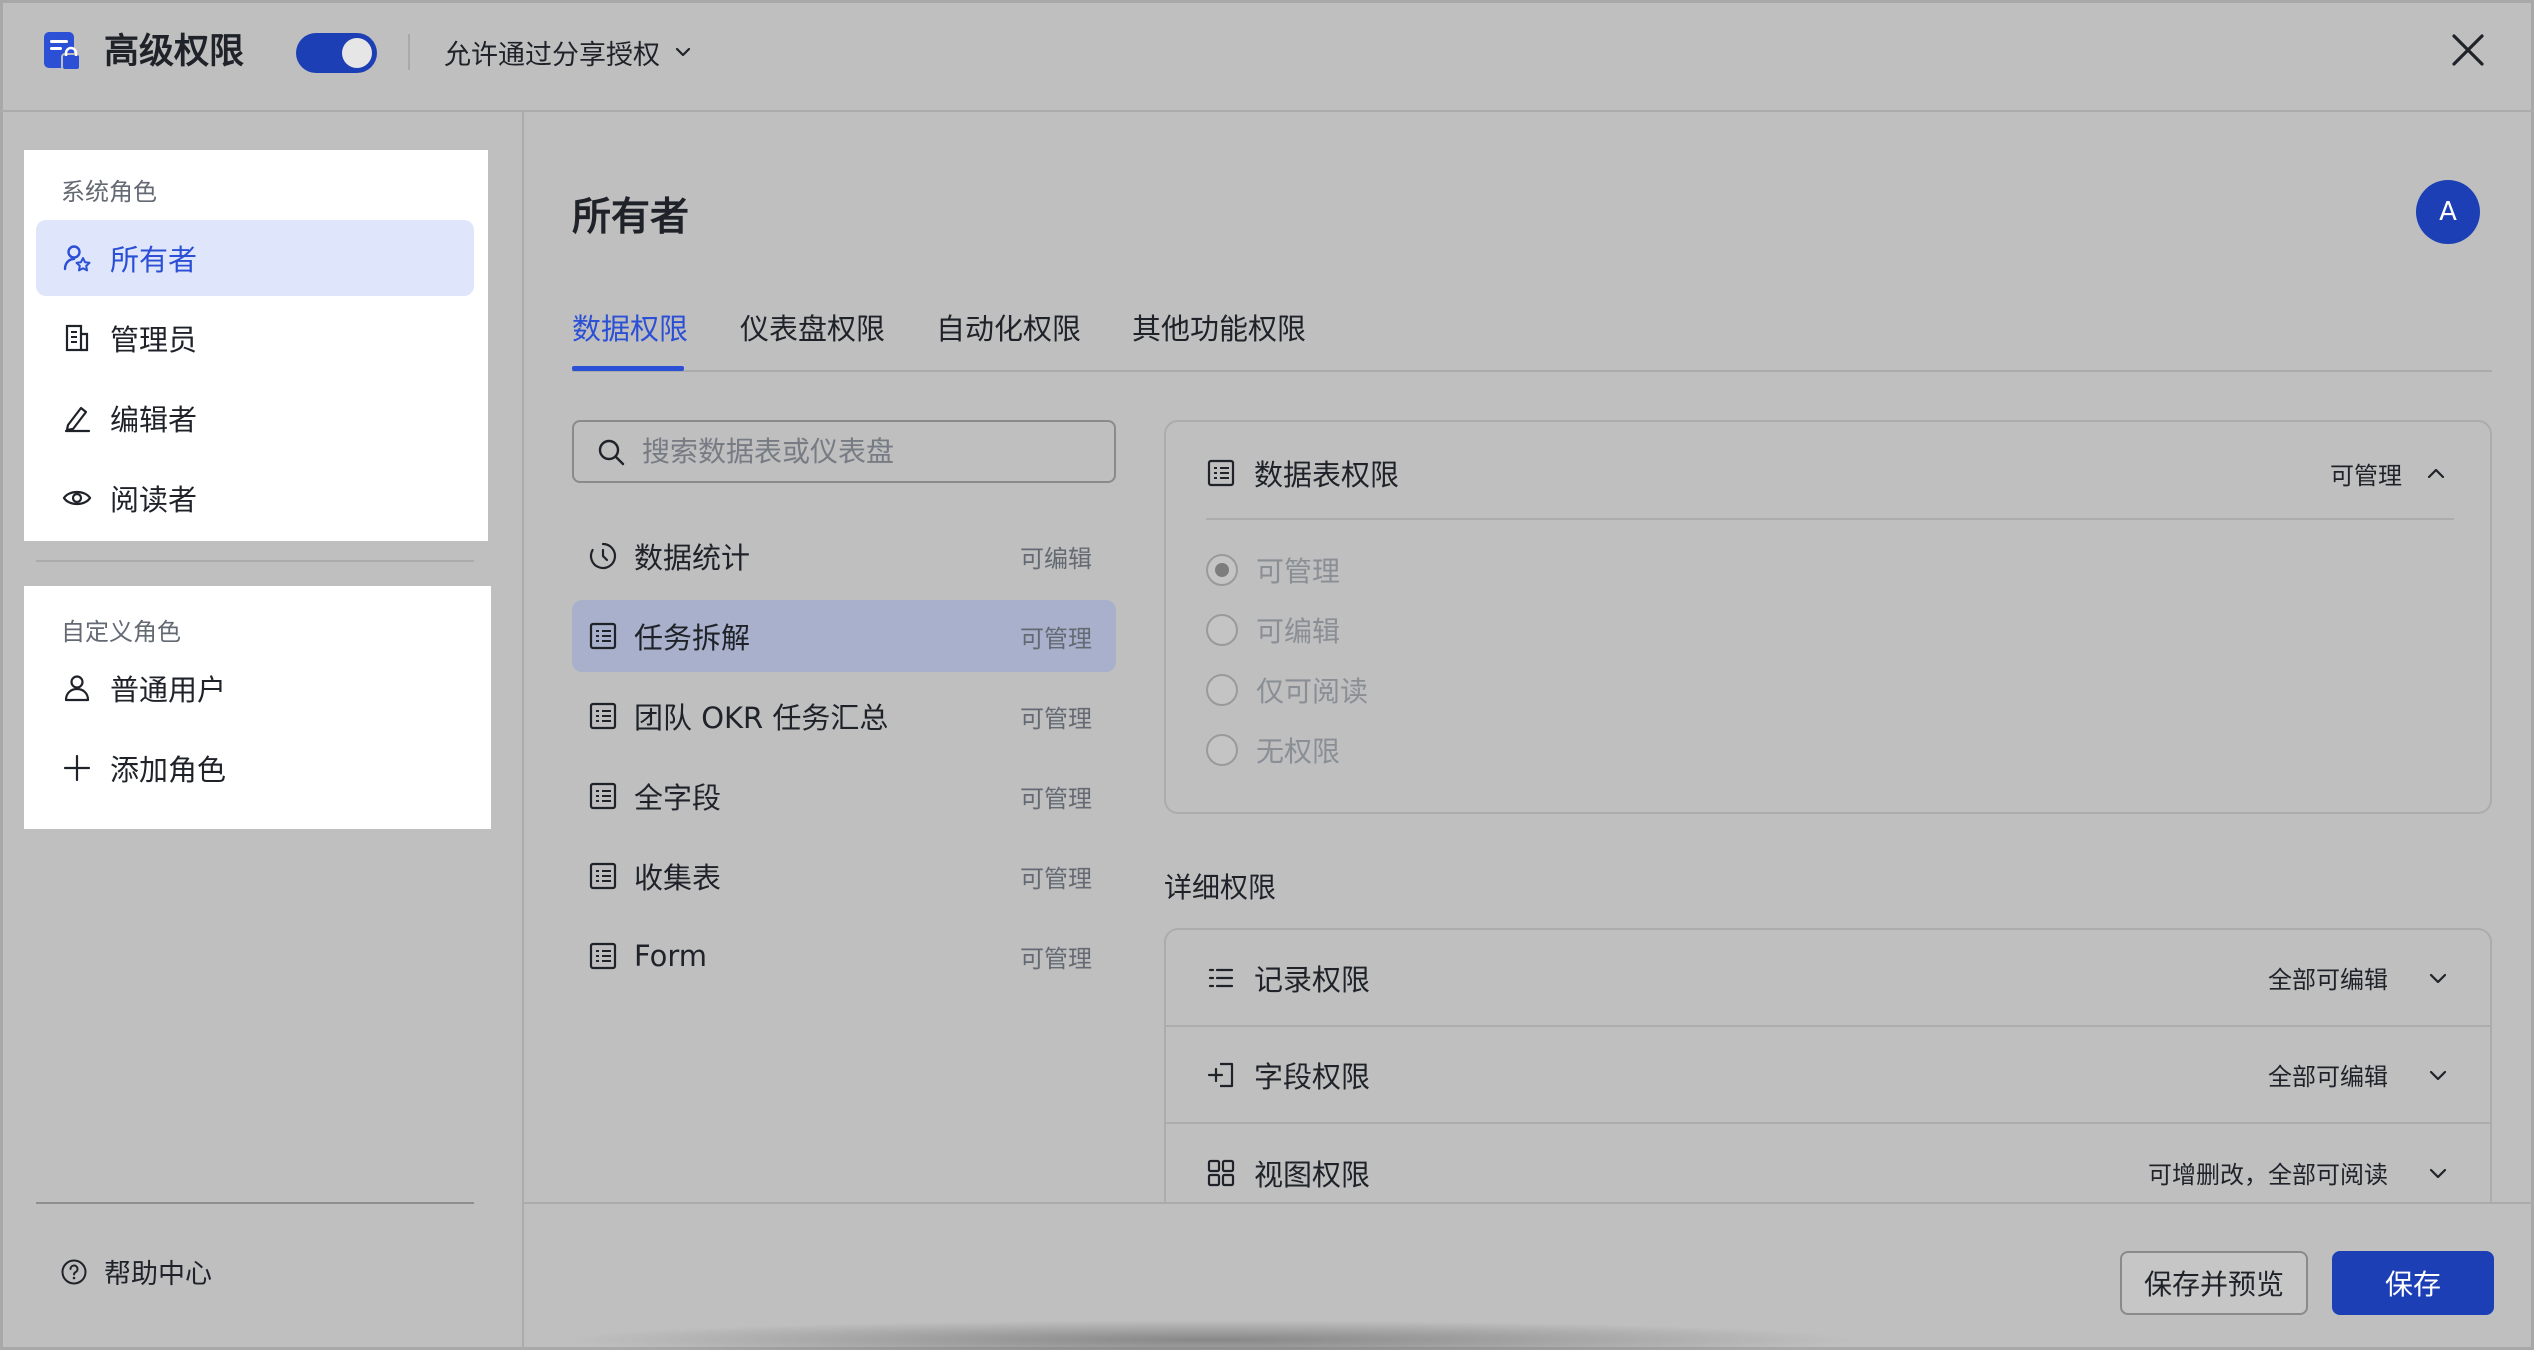 Image resolution: width=2534 pixels, height=1350 pixels. I want to click on advanced-permission-toggle, so click(336, 53).